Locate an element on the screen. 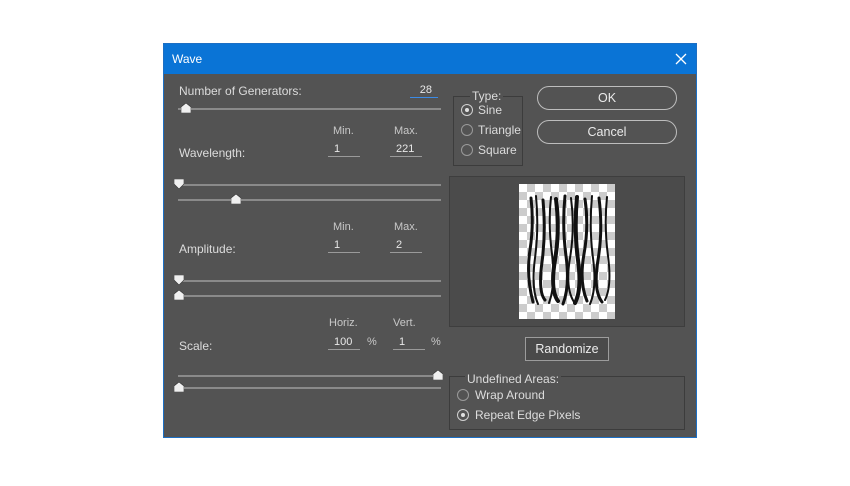 This screenshot has width=850, height=486. type-square-label: Square is located at coordinates (497, 150).